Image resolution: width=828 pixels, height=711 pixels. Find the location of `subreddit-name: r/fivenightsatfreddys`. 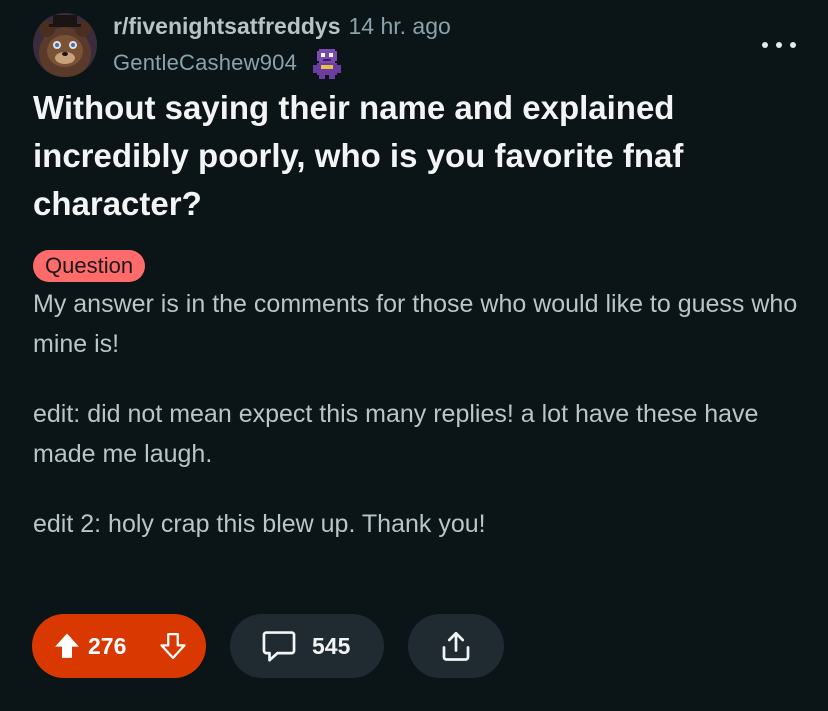

subreddit-name: r/fivenightsatfreddys is located at coordinates (227, 26).